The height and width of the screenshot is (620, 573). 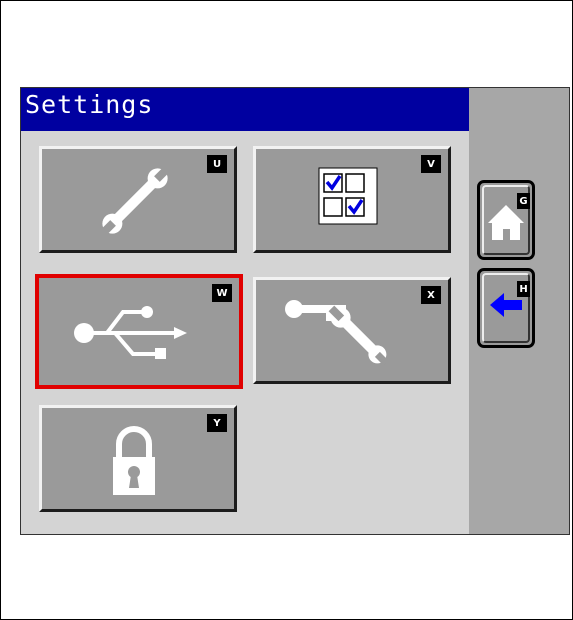 What do you see at coordinates (217, 423) in the screenshot?
I see `shortcut-key-y: Y` at bounding box center [217, 423].